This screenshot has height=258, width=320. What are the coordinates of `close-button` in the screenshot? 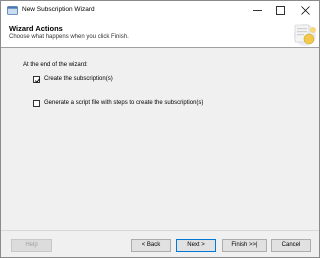 It's located at (305, 10).